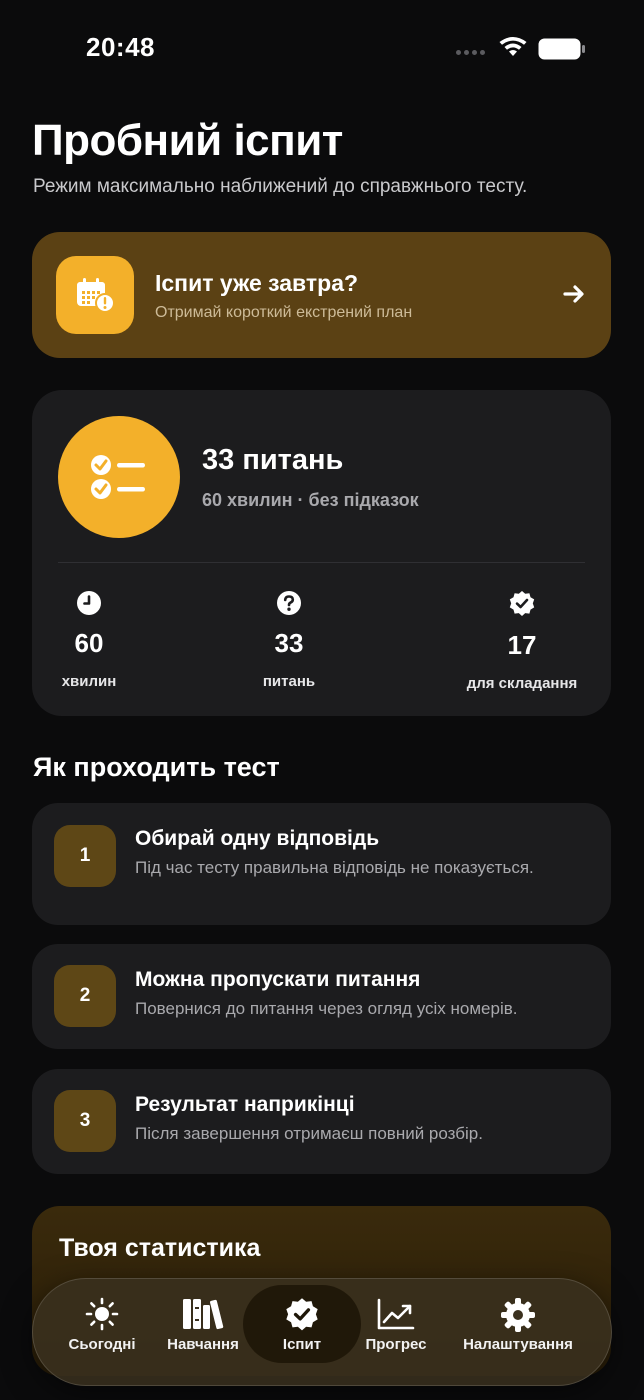 The height and width of the screenshot is (1400, 644). I want to click on stat-questions: 33 питань, so click(289, 640).